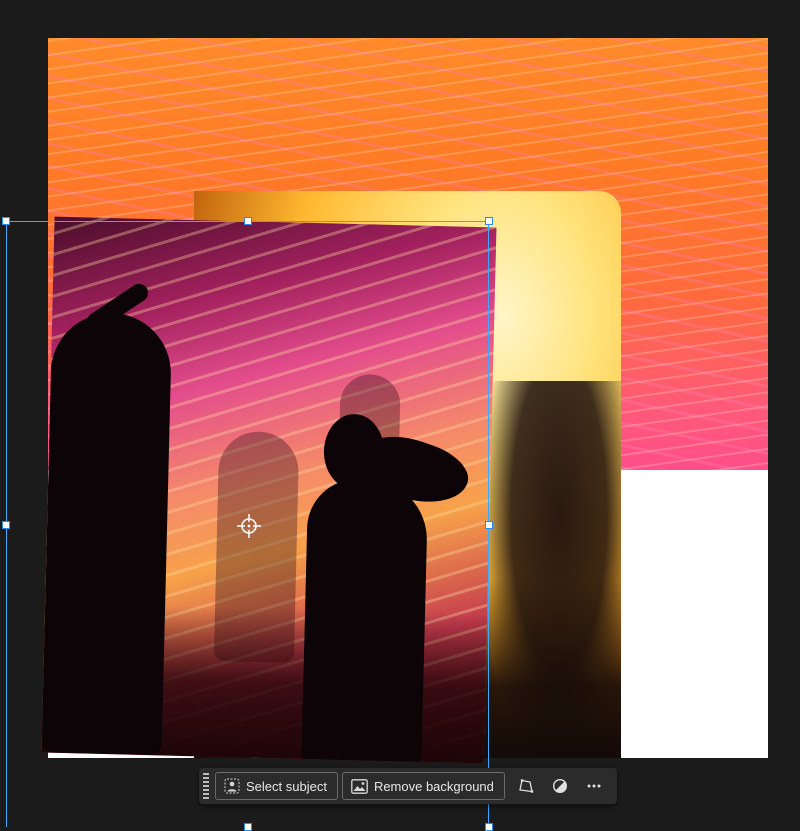 This screenshot has width=800, height=831. I want to click on adjustment-button, so click(560, 786).